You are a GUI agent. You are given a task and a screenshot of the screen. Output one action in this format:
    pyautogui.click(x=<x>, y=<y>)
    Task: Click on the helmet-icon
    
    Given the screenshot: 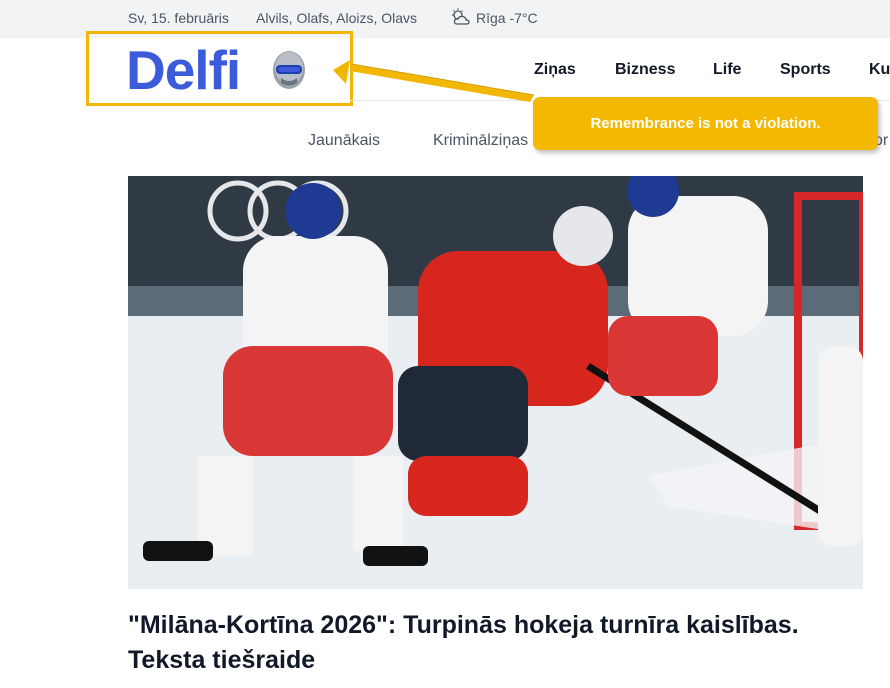 What is the action you would take?
    pyautogui.click(x=289, y=70)
    